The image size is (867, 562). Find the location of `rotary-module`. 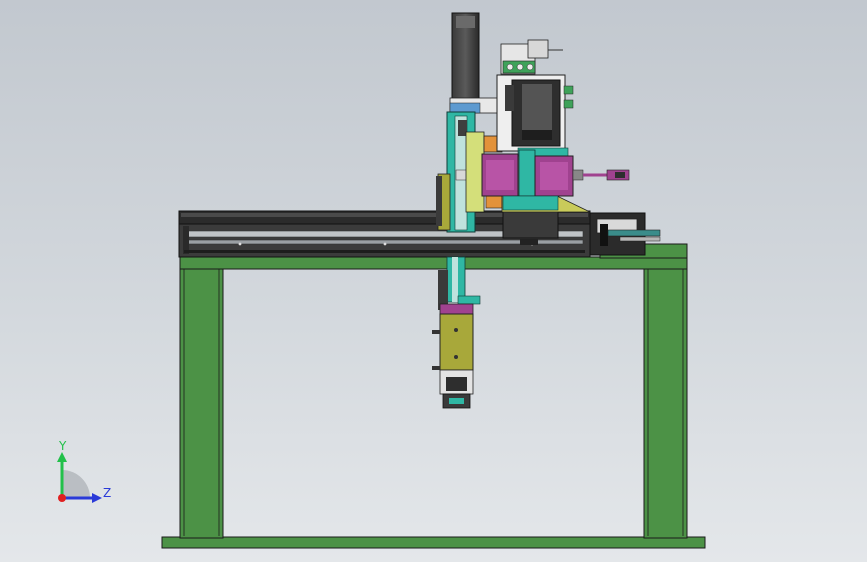

rotary-module is located at coordinates (535, 98).